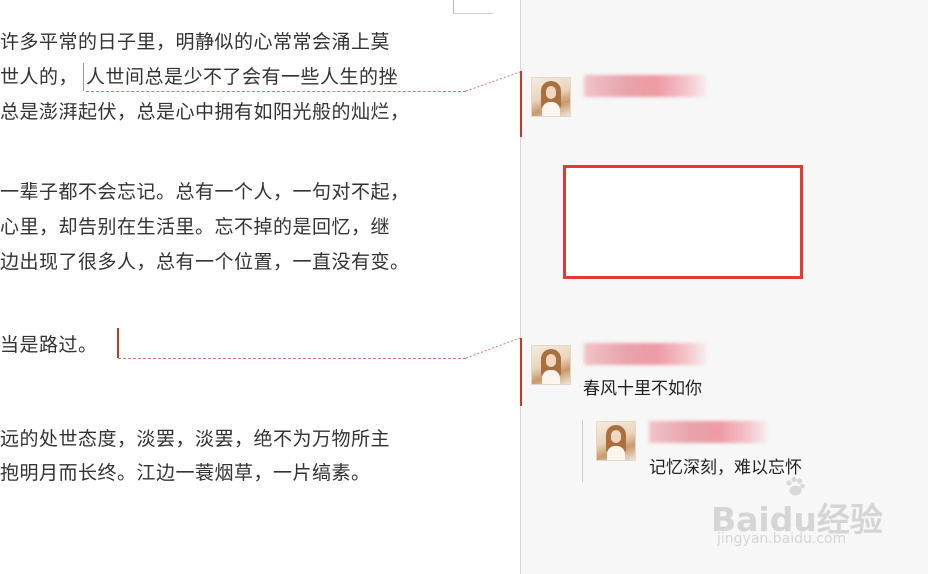 The width and height of the screenshot is (928, 574). Describe the element at coordinates (242, 77) in the screenshot. I see `commented-text: 人世间总是少不了会有一些人生的挫` at that location.